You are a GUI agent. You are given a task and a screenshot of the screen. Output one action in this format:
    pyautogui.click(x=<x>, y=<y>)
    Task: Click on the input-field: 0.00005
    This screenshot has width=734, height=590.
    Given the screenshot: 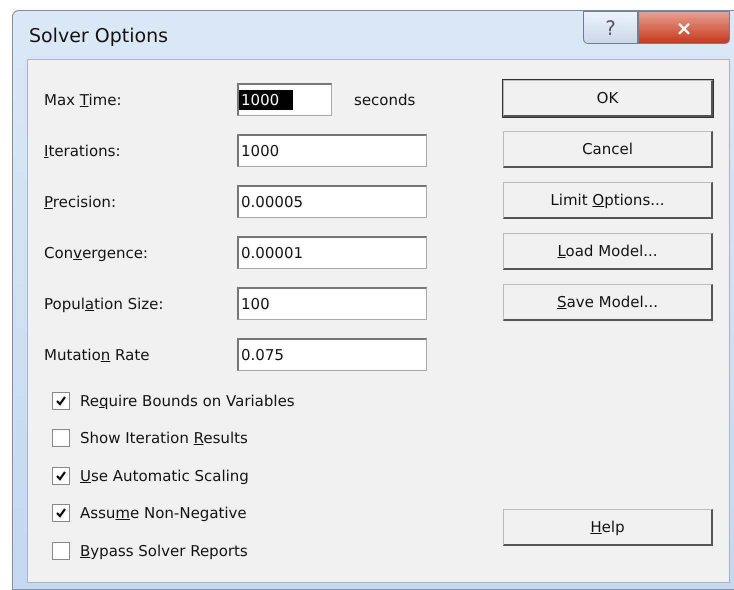 What is the action you would take?
    pyautogui.click(x=332, y=201)
    